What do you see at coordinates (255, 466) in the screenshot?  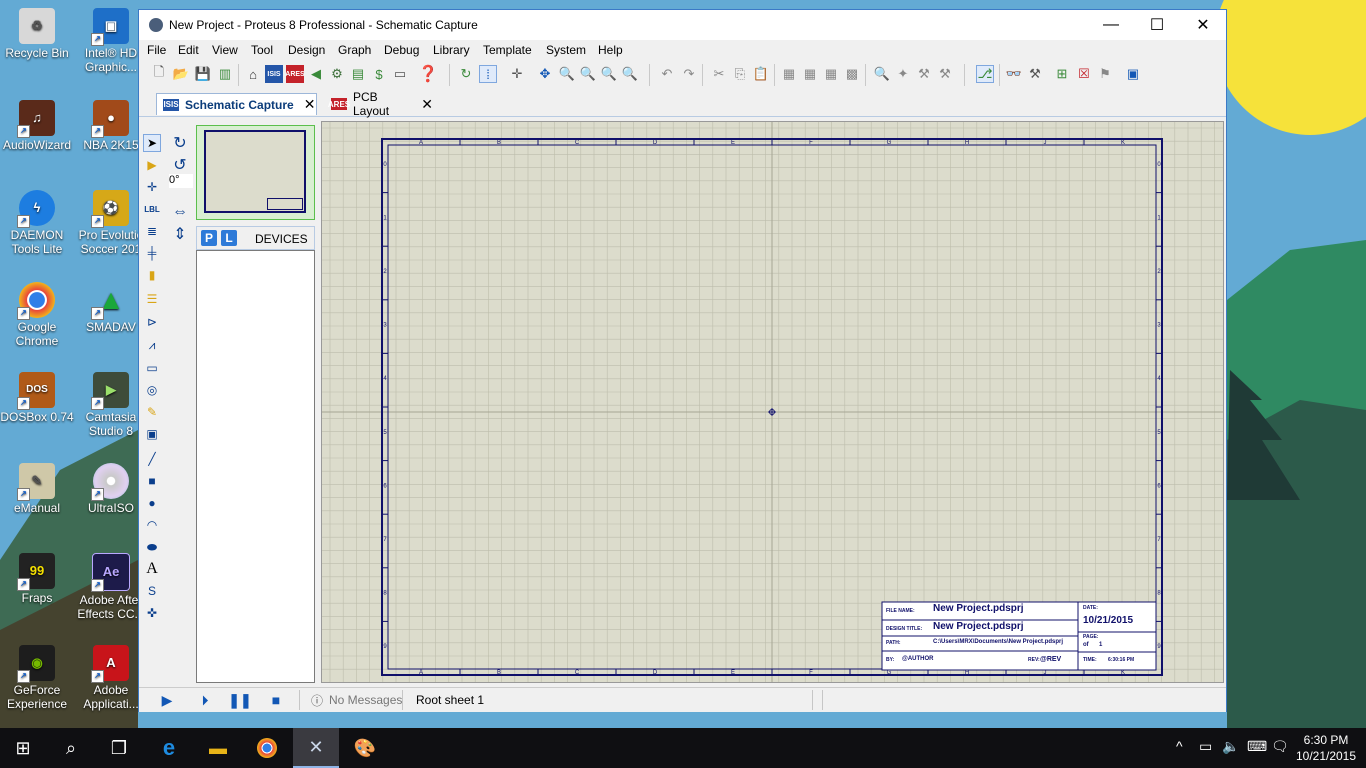 I see `device-list` at bounding box center [255, 466].